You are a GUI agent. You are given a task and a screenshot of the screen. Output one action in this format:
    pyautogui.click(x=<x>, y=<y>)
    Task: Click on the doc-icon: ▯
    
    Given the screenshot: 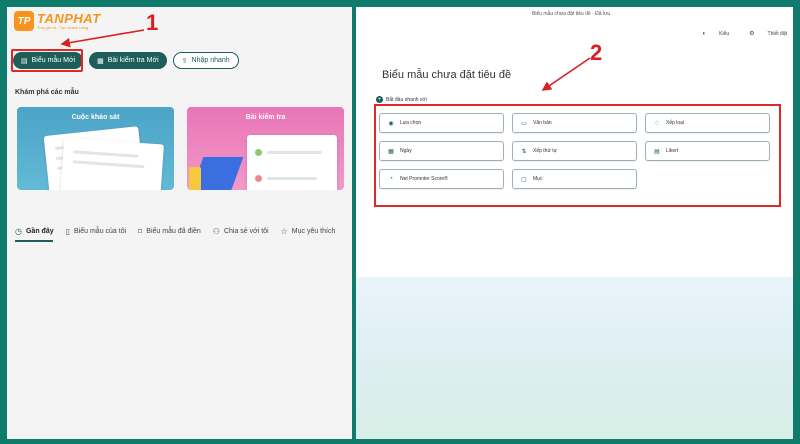 What is the action you would take?
    pyautogui.click(x=68, y=231)
    